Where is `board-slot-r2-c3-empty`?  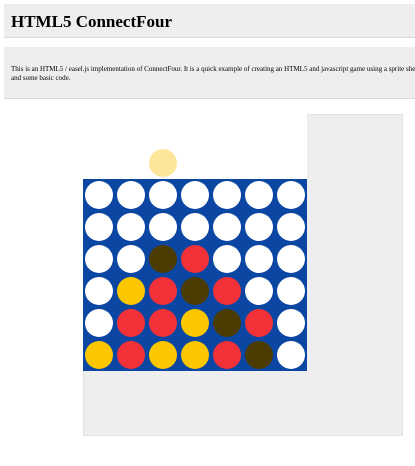
board-slot-r2-c3-empty is located at coordinates (163, 227).